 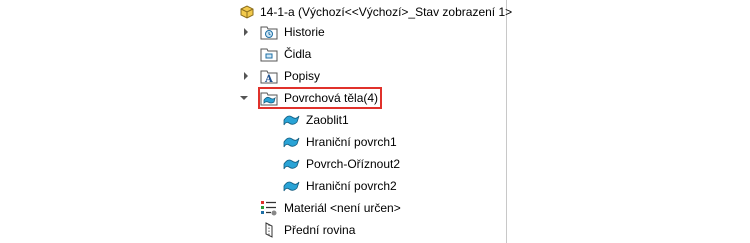 What do you see at coordinates (342, 208) in the screenshot?
I see `tree-item-label: Materiál <není určen>` at bounding box center [342, 208].